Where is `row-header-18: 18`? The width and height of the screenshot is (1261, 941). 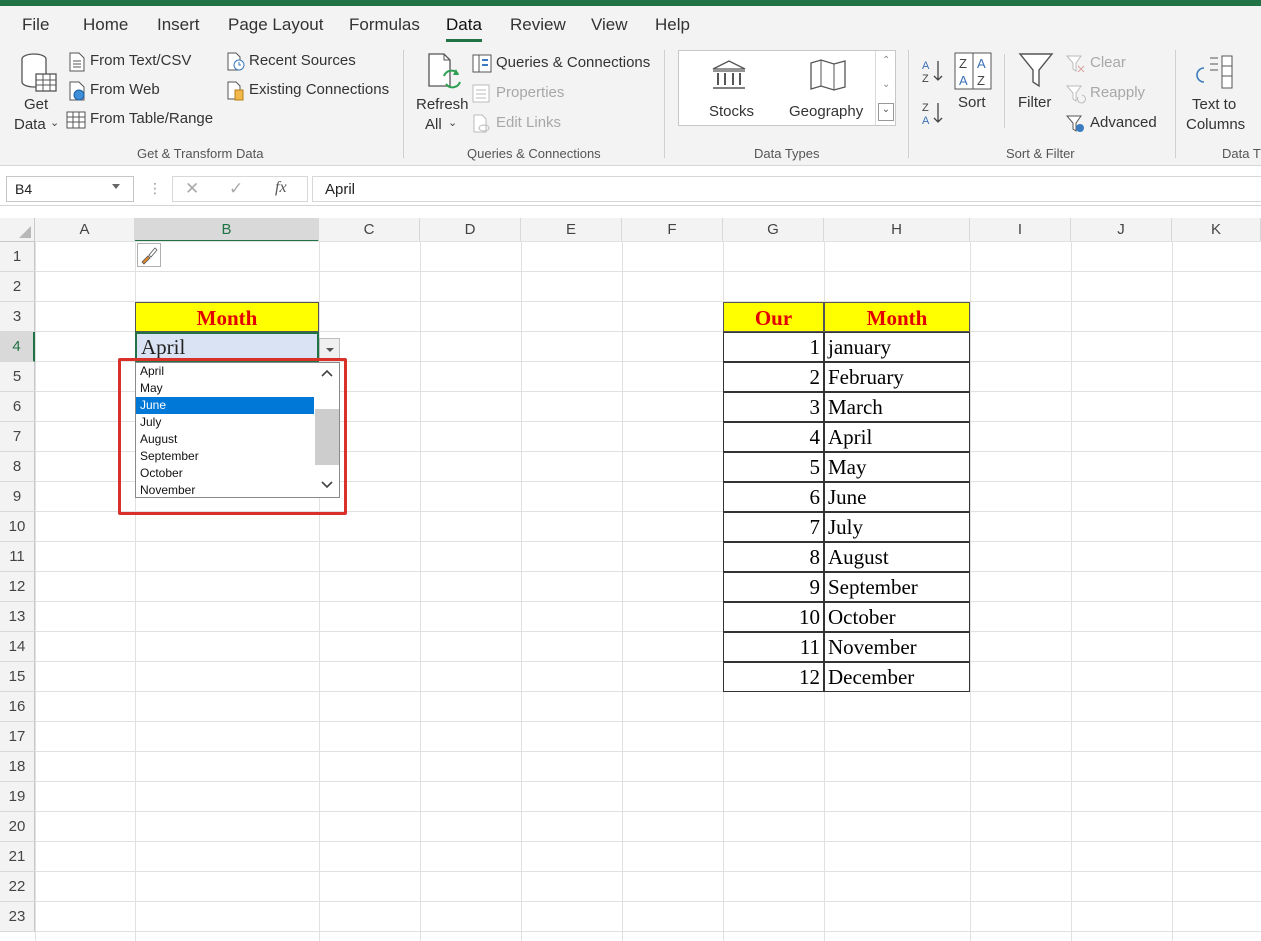 row-header-18: 18 is located at coordinates (17, 767).